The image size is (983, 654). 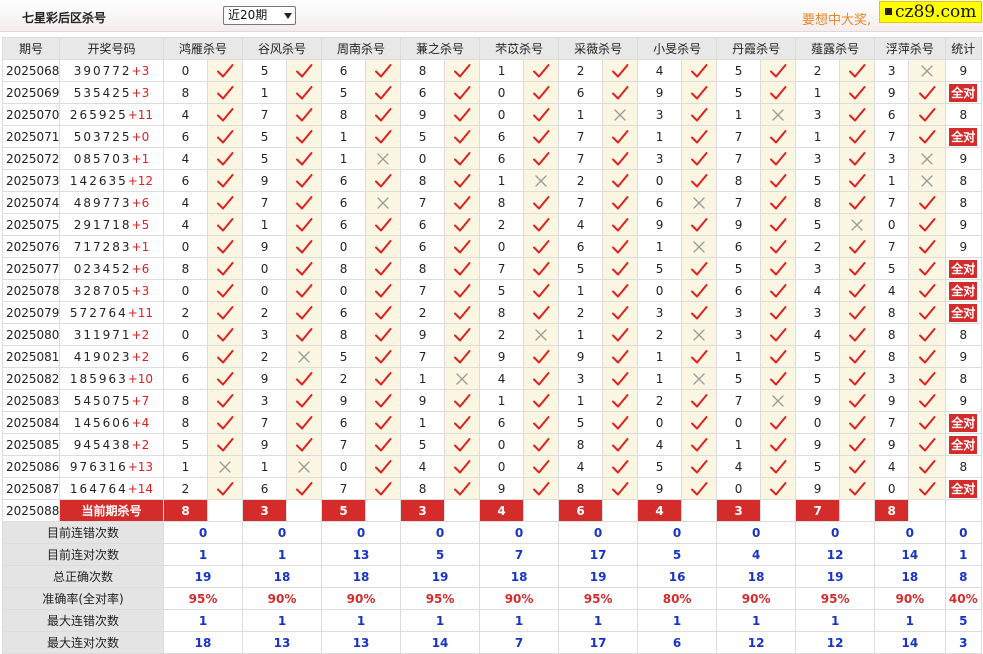 I want to click on stat-cell: 9, so click(x=963, y=70).